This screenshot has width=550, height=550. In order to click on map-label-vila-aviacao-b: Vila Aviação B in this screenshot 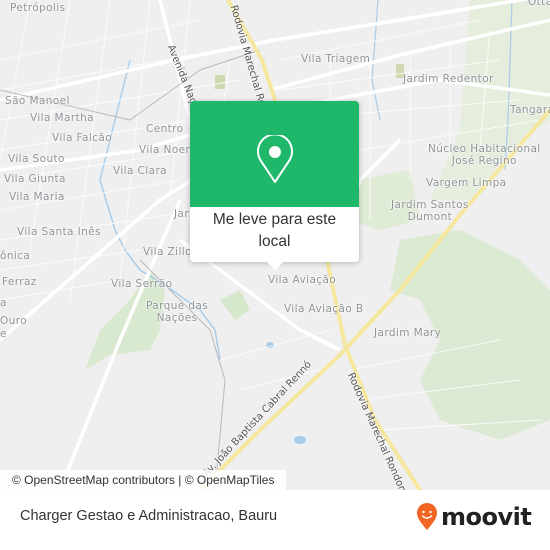, I will do `click(324, 309)`.